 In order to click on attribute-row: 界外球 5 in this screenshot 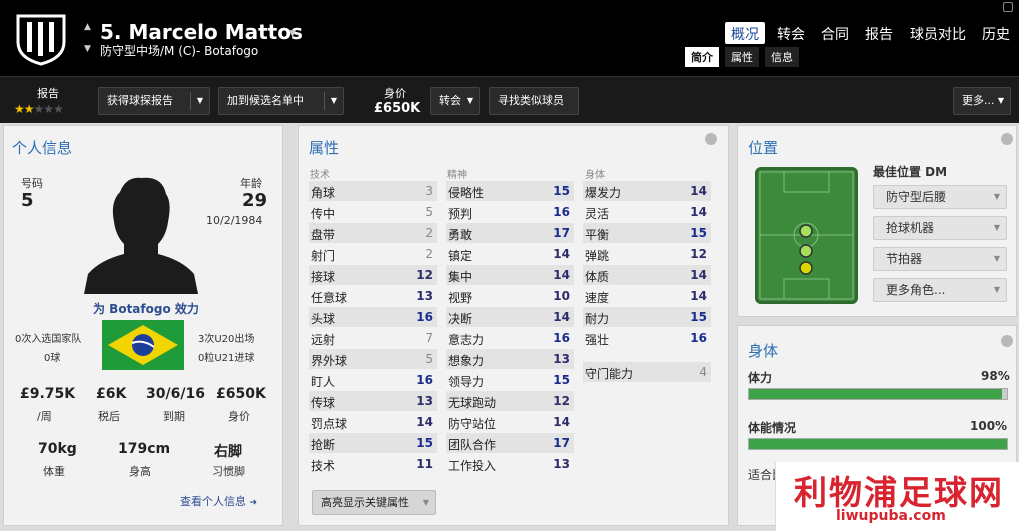, I will do `click(373, 359)`.